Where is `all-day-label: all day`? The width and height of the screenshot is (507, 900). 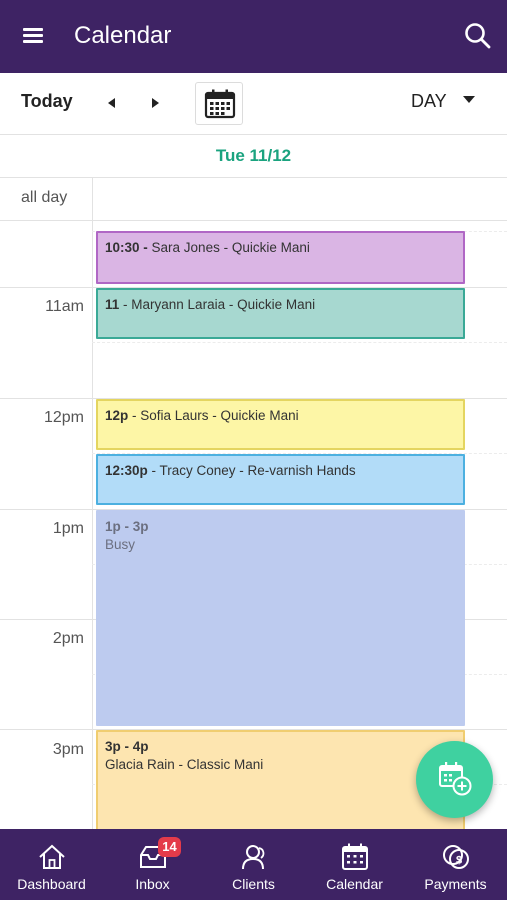
all-day-label: all day is located at coordinates (44, 197).